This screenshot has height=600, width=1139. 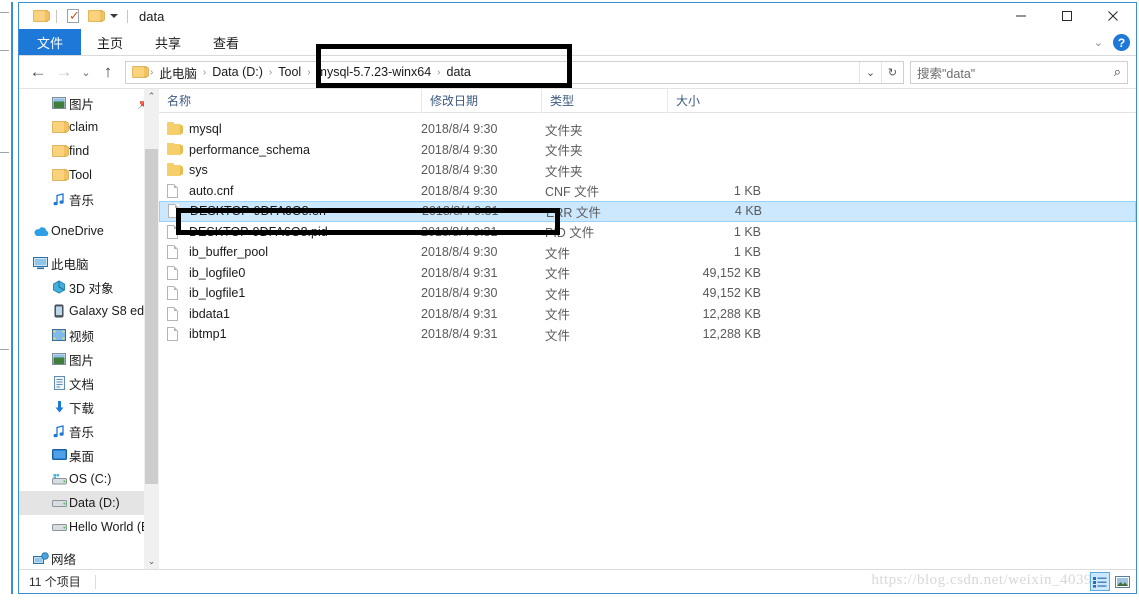 What do you see at coordinates (89, 287) in the screenshot?
I see `sidebar-item-3d-objects: 3D 对象` at bounding box center [89, 287].